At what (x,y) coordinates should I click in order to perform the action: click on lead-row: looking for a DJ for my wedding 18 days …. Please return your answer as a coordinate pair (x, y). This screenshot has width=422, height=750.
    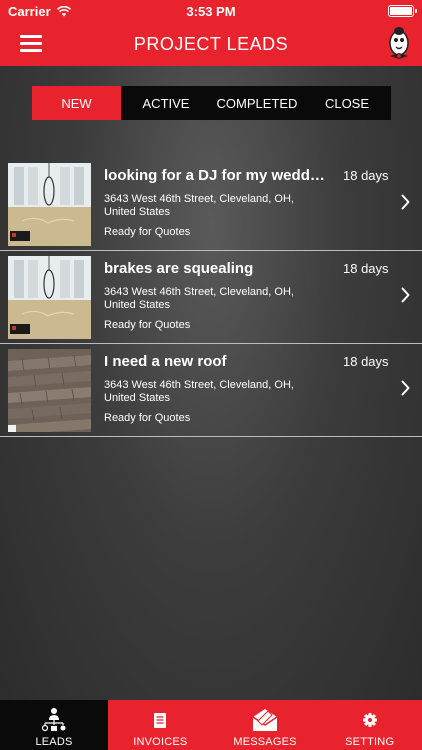
    Looking at the image, I should click on (211, 204).